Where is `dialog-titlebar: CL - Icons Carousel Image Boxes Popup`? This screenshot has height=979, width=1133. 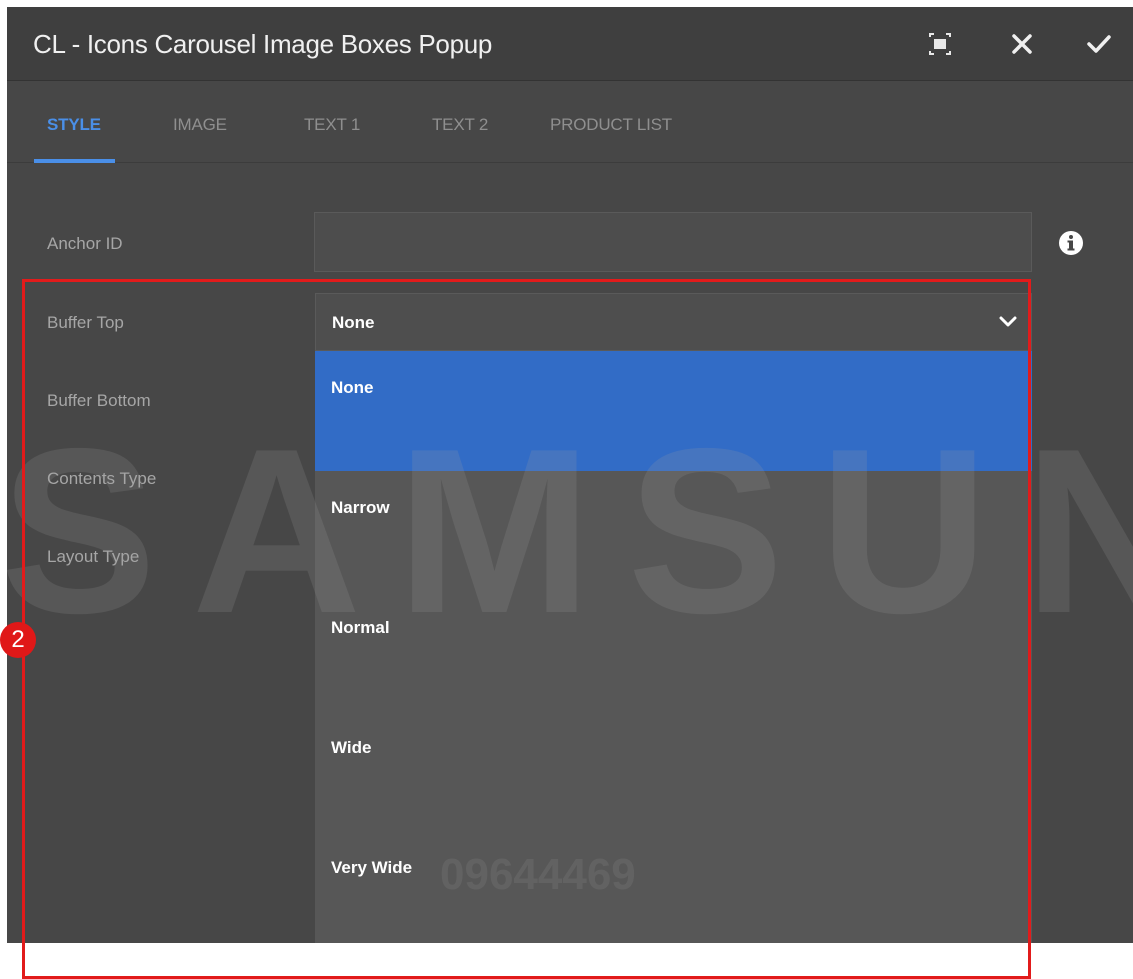 dialog-titlebar: CL - Icons Carousel Image Boxes Popup is located at coordinates (570, 44).